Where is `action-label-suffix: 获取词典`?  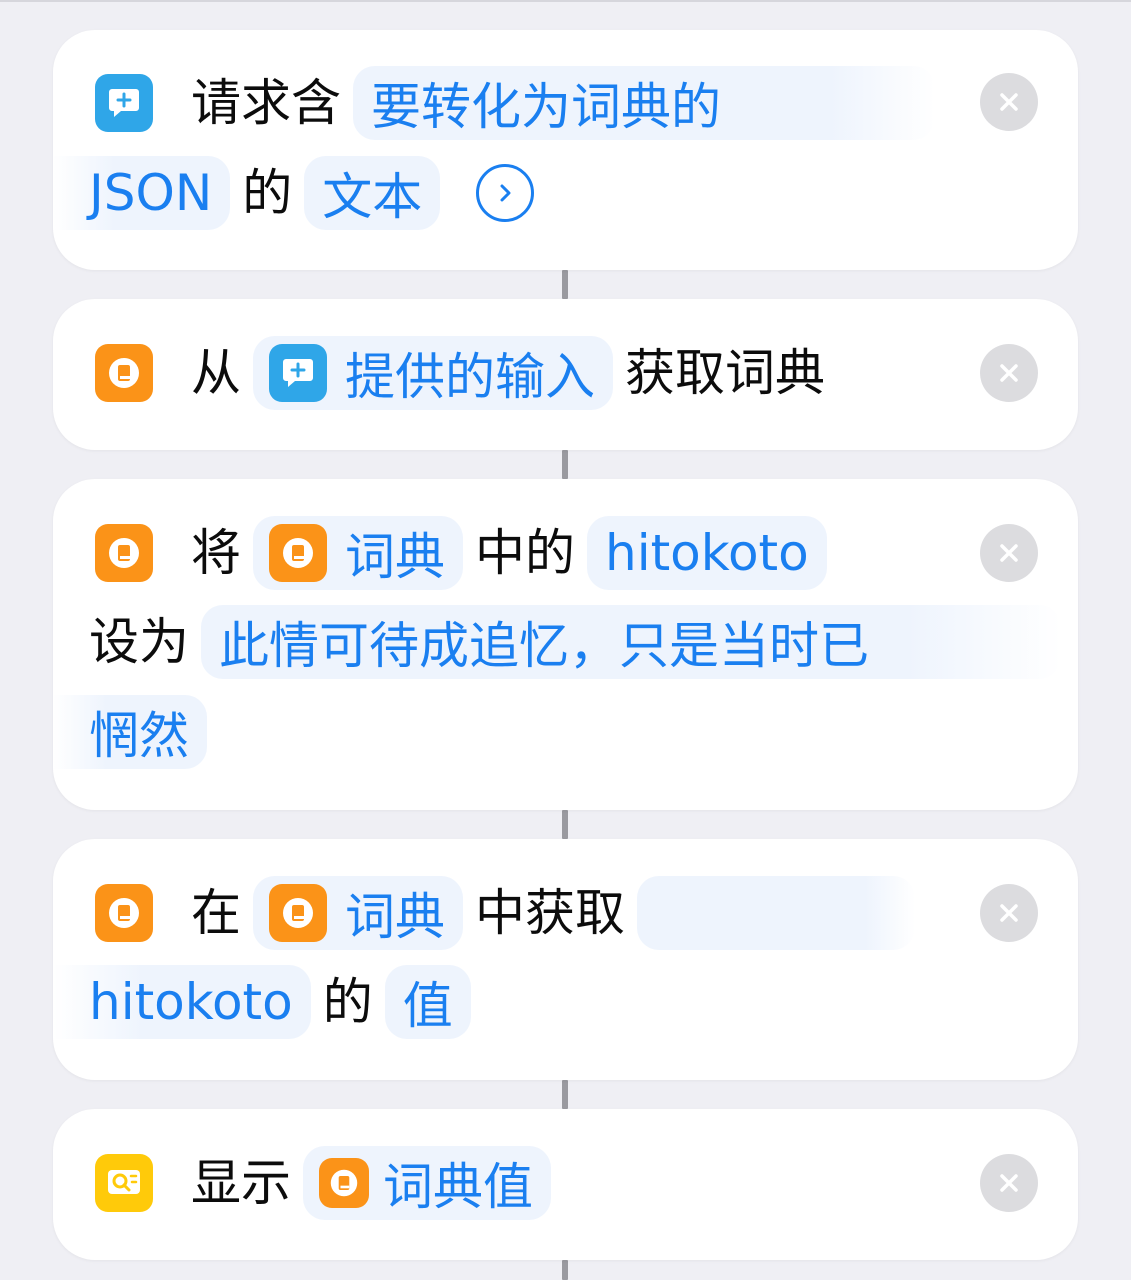
action-label-suffix: 获取词典 is located at coordinates (725, 373).